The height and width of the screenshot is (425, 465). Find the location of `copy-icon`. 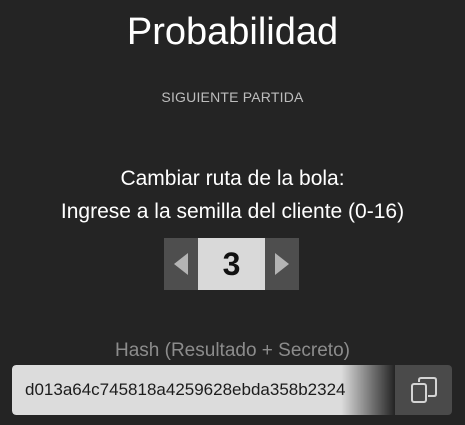

copy-icon is located at coordinates (423, 390).